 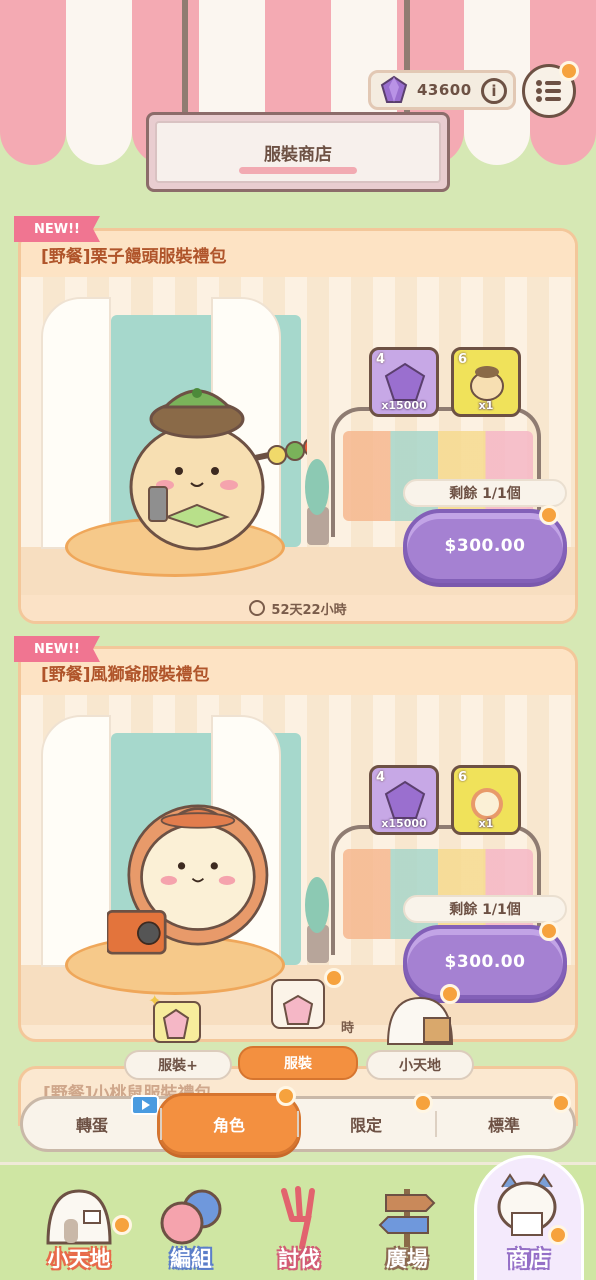 What do you see at coordinates (366, 1121) in the screenshot?
I see `tab-limited: 限定` at bounding box center [366, 1121].